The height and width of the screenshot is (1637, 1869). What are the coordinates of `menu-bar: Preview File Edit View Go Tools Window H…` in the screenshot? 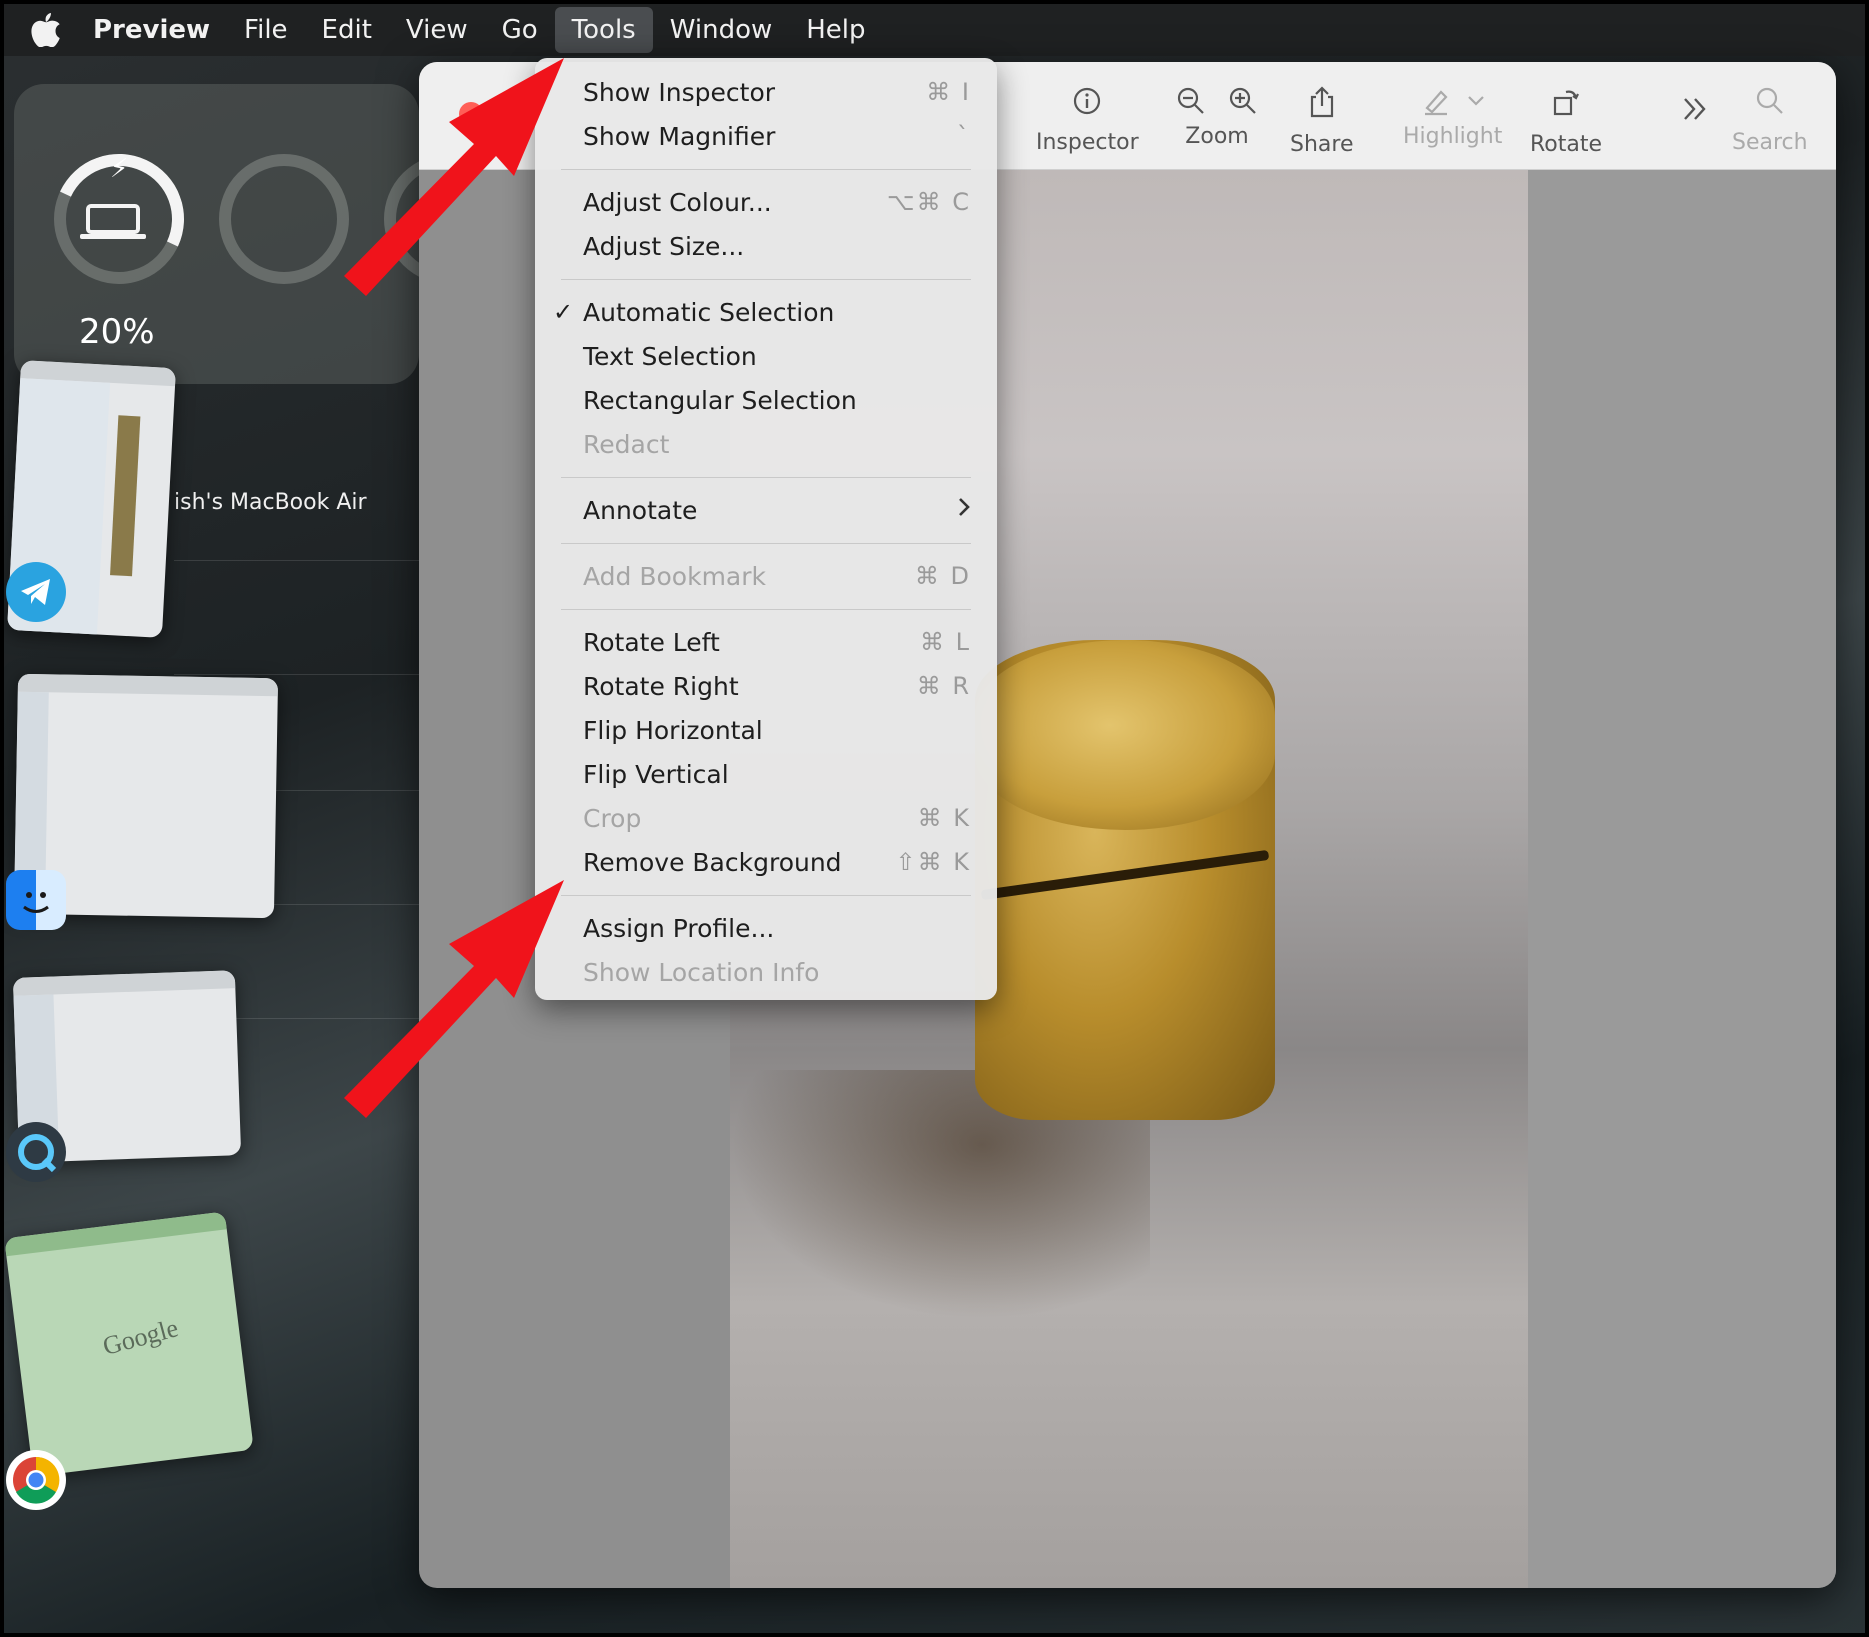 It's located at (934, 30).